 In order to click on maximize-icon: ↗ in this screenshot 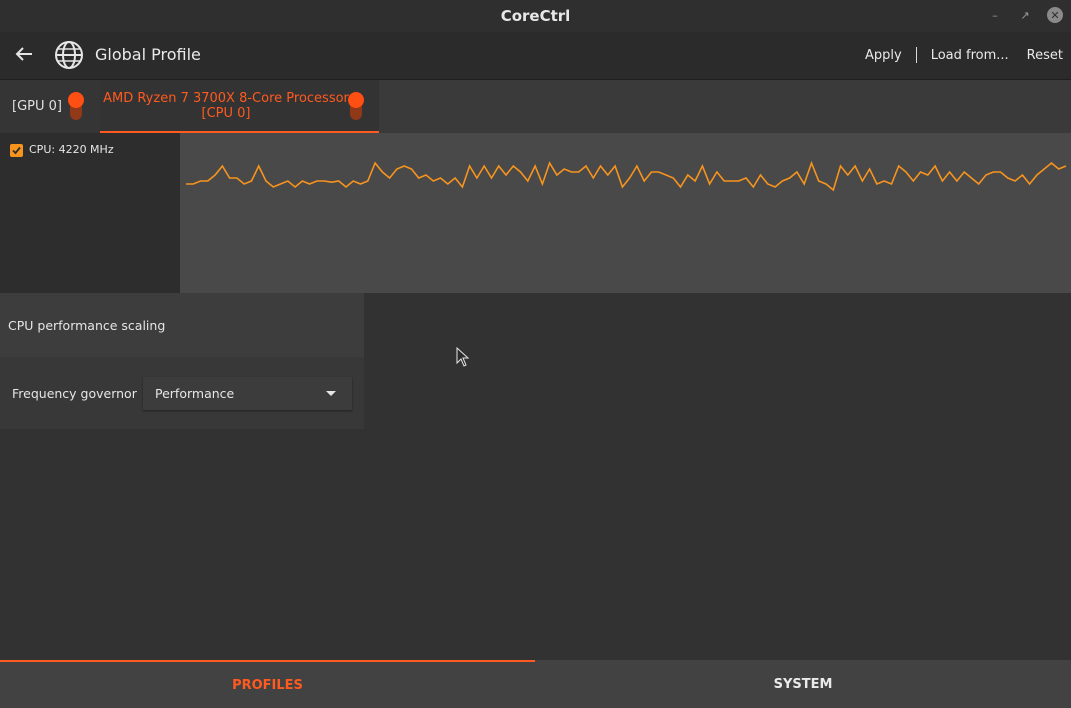, I will do `click(1025, 15)`.